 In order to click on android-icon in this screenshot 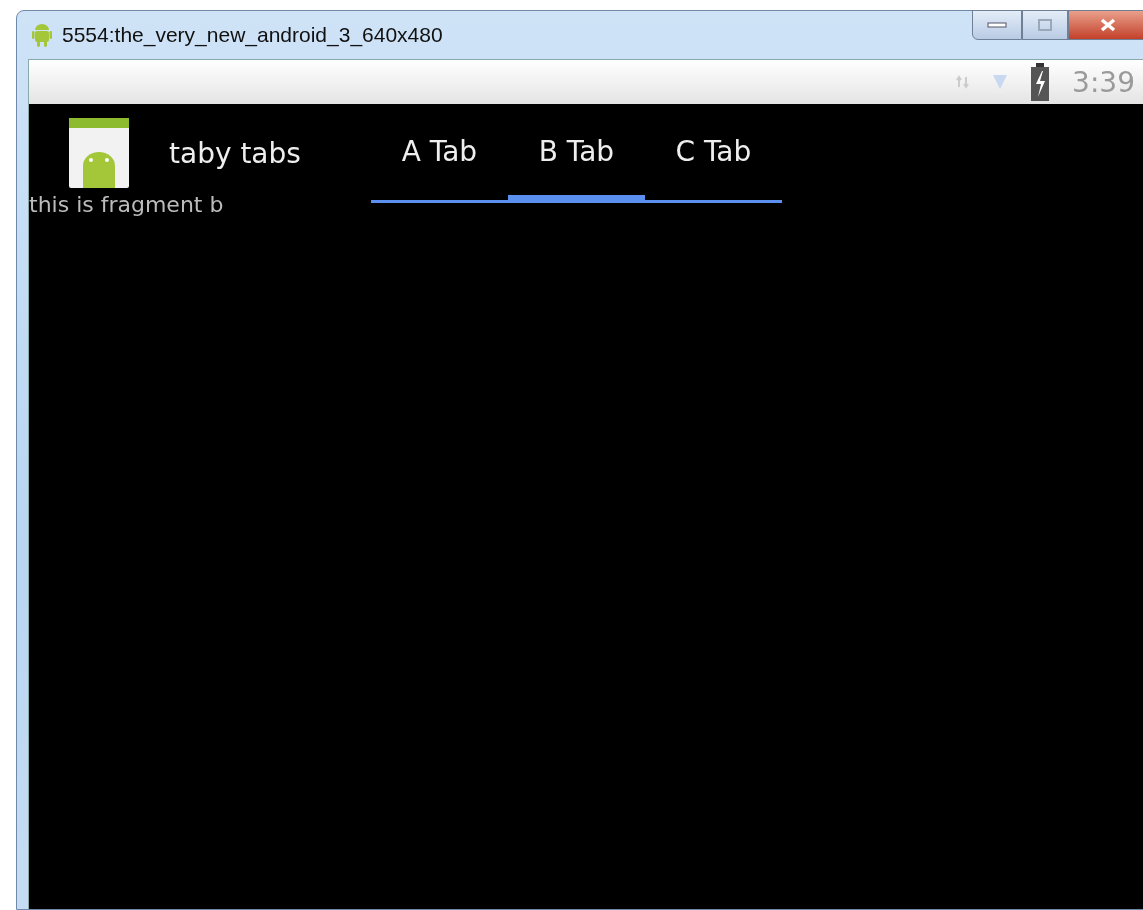, I will do `click(42, 35)`.